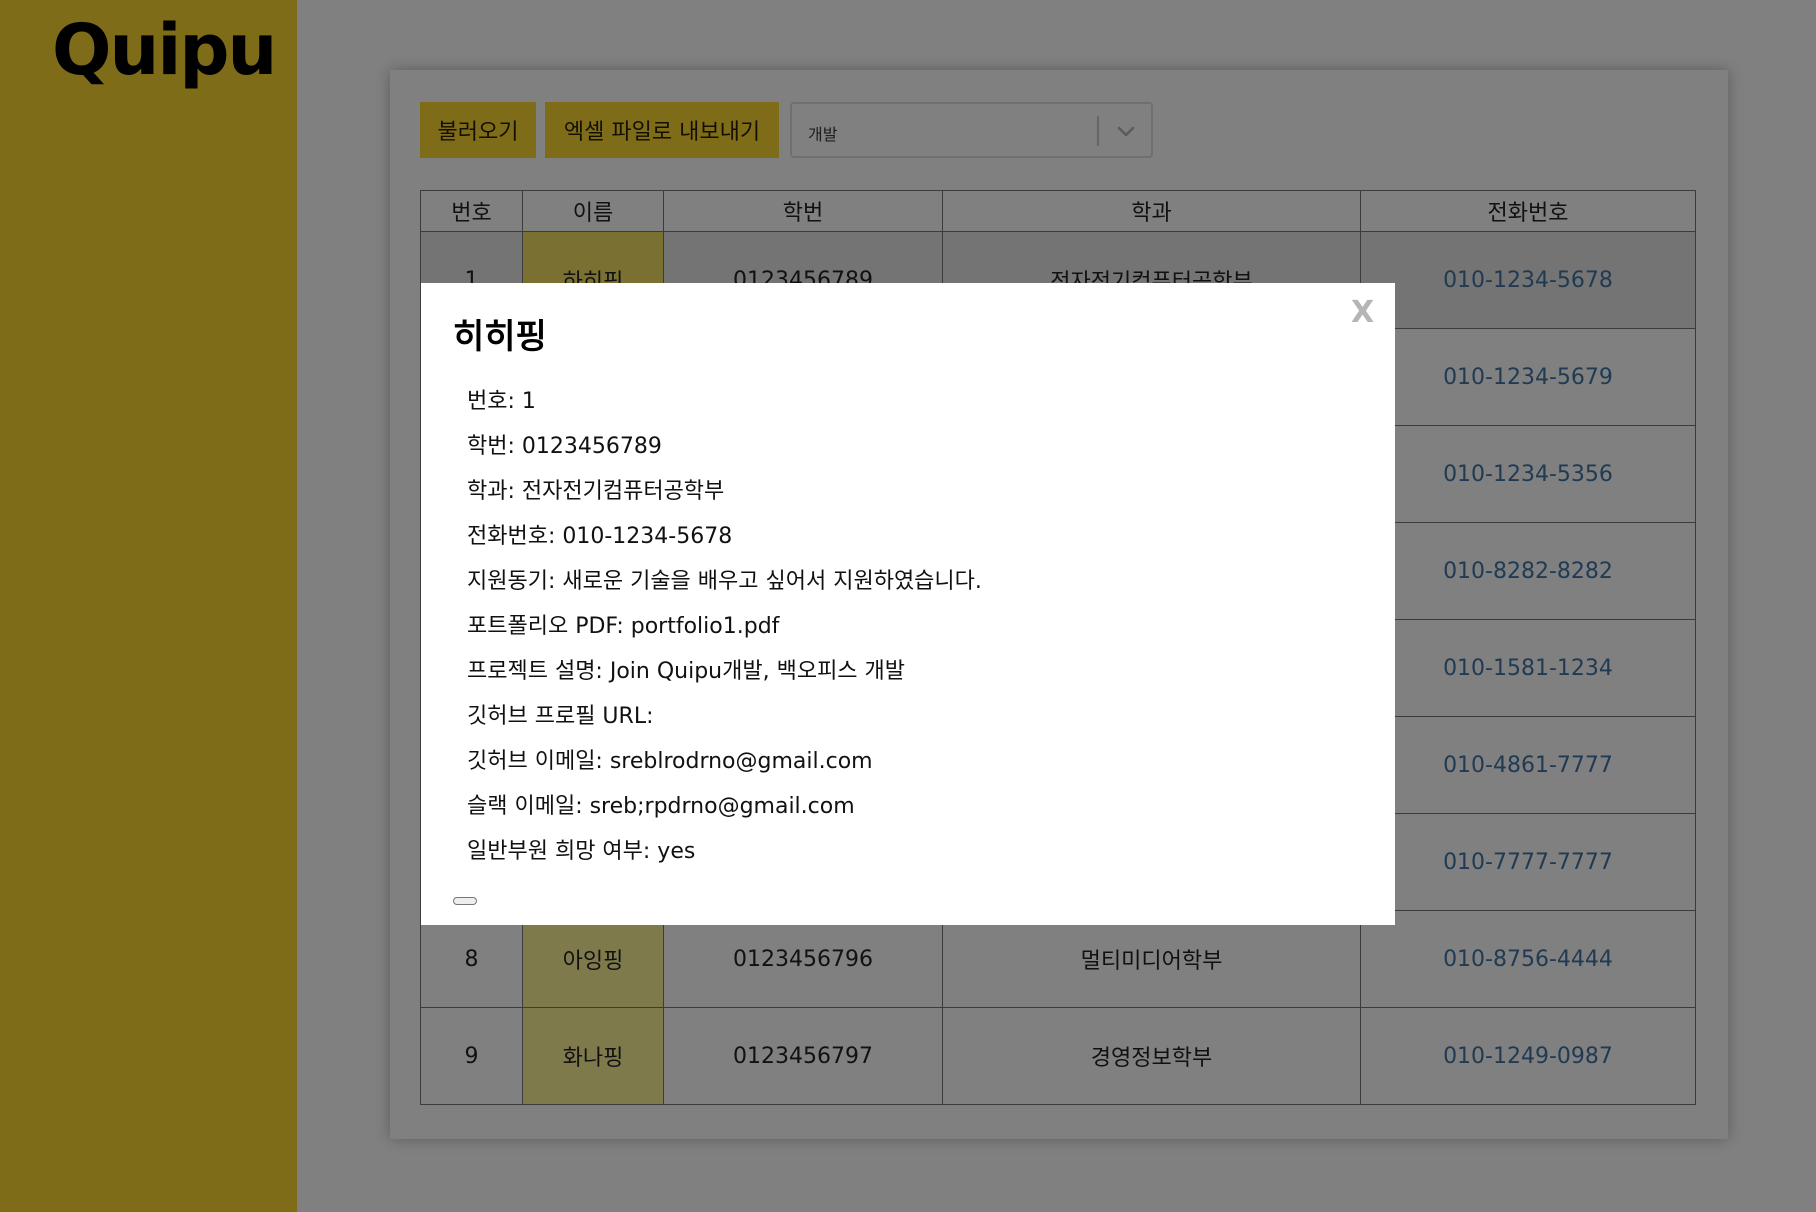 The width and height of the screenshot is (1816, 1212). I want to click on cell-name: 아잉핑, so click(593, 959).